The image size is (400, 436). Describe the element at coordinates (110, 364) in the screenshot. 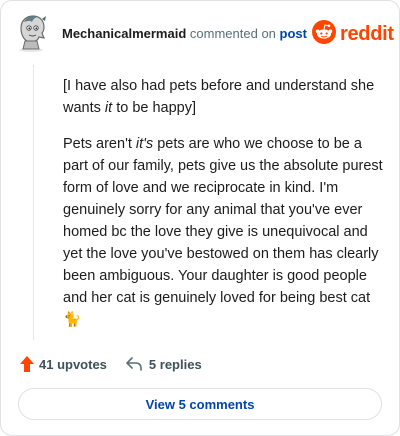

I see `comment-actions: 41 upvotes 5 replies` at that location.